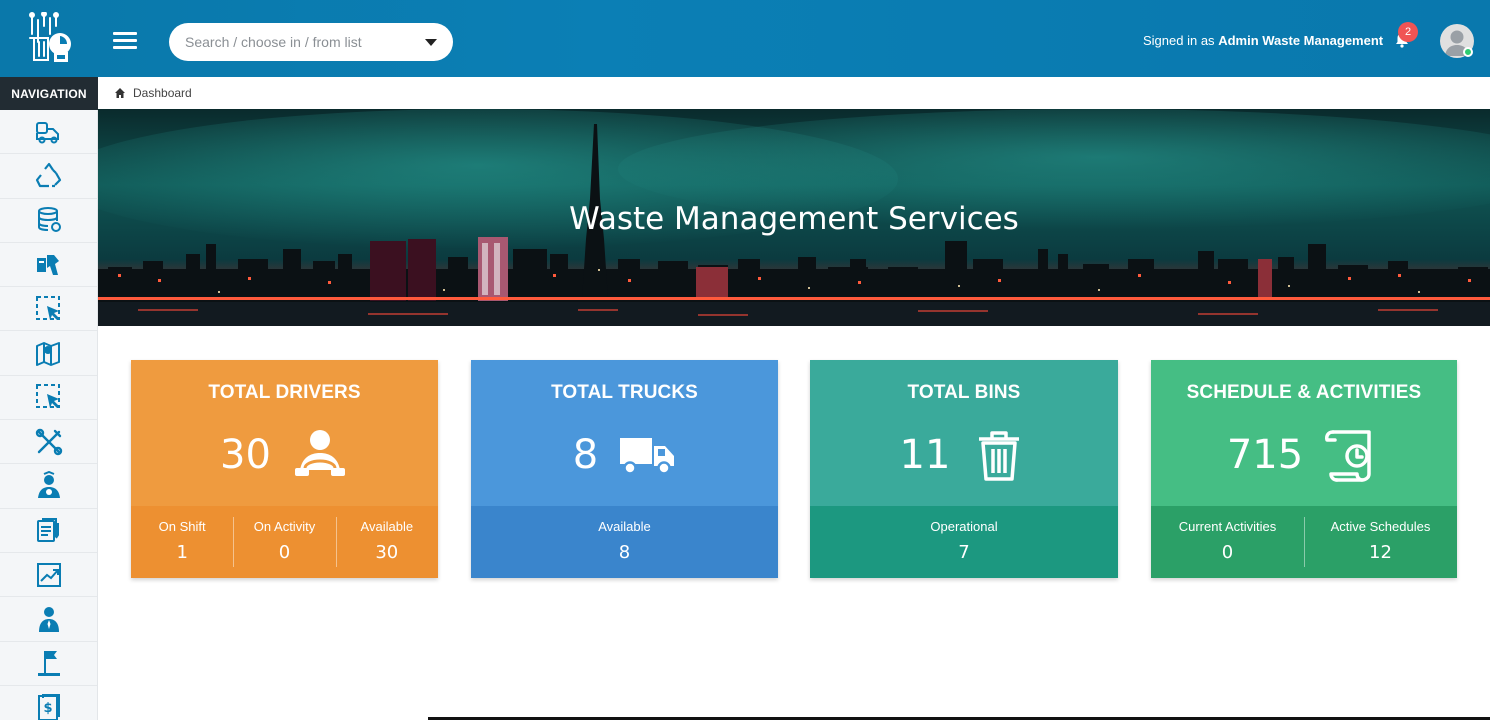  What do you see at coordinates (964, 552) in the screenshot?
I see `stat-value: 7` at bounding box center [964, 552].